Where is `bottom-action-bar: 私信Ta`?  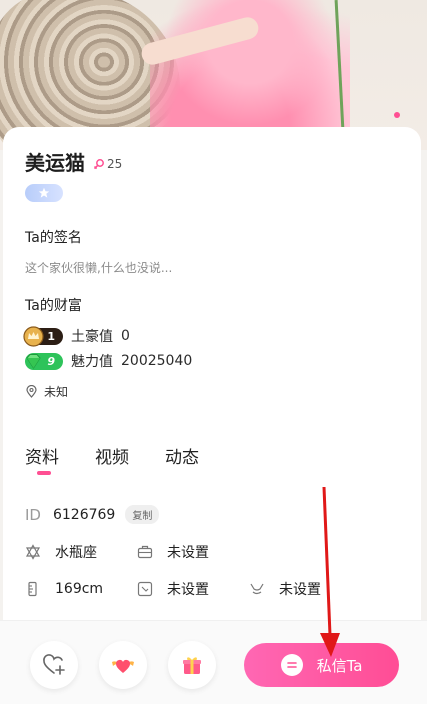
bottom-action-bar: 私信Ta is located at coordinates (213, 662).